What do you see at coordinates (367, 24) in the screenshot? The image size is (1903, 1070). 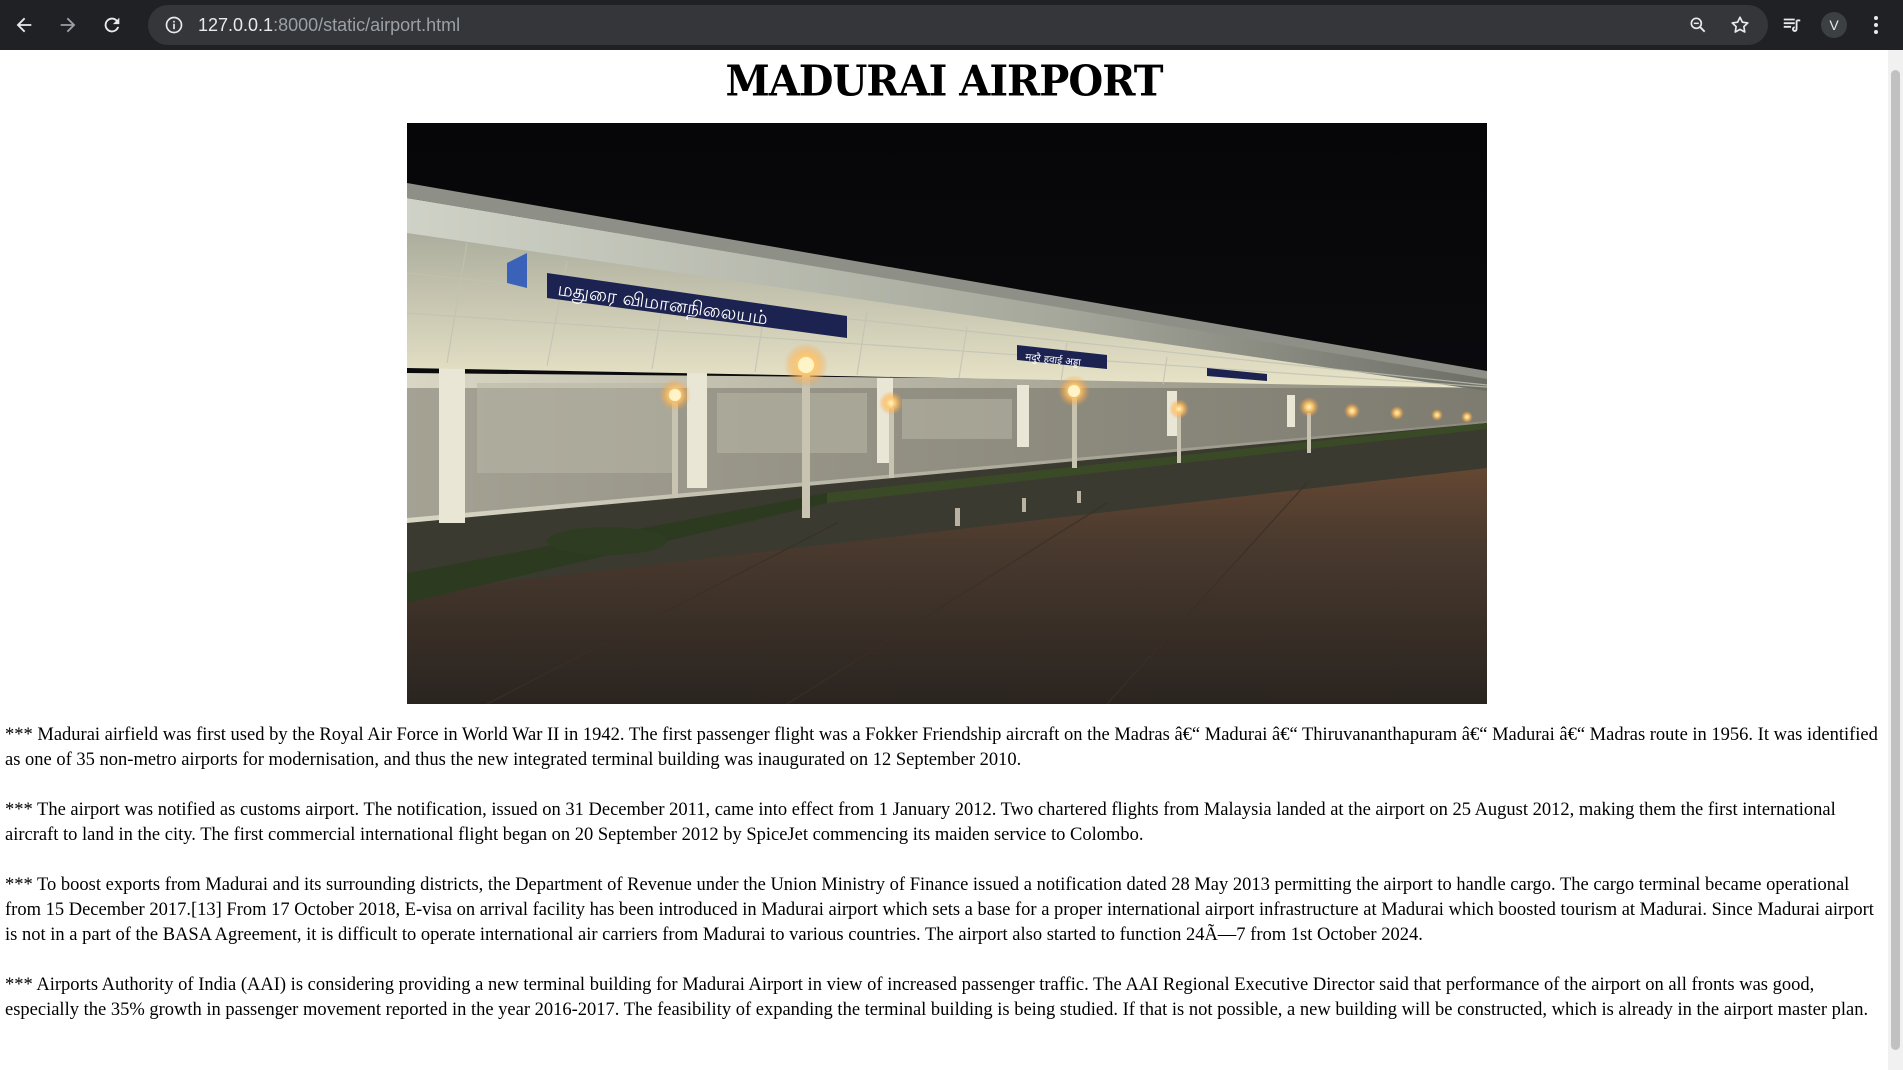 I see `url-path: :8000/static/airport.html` at bounding box center [367, 24].